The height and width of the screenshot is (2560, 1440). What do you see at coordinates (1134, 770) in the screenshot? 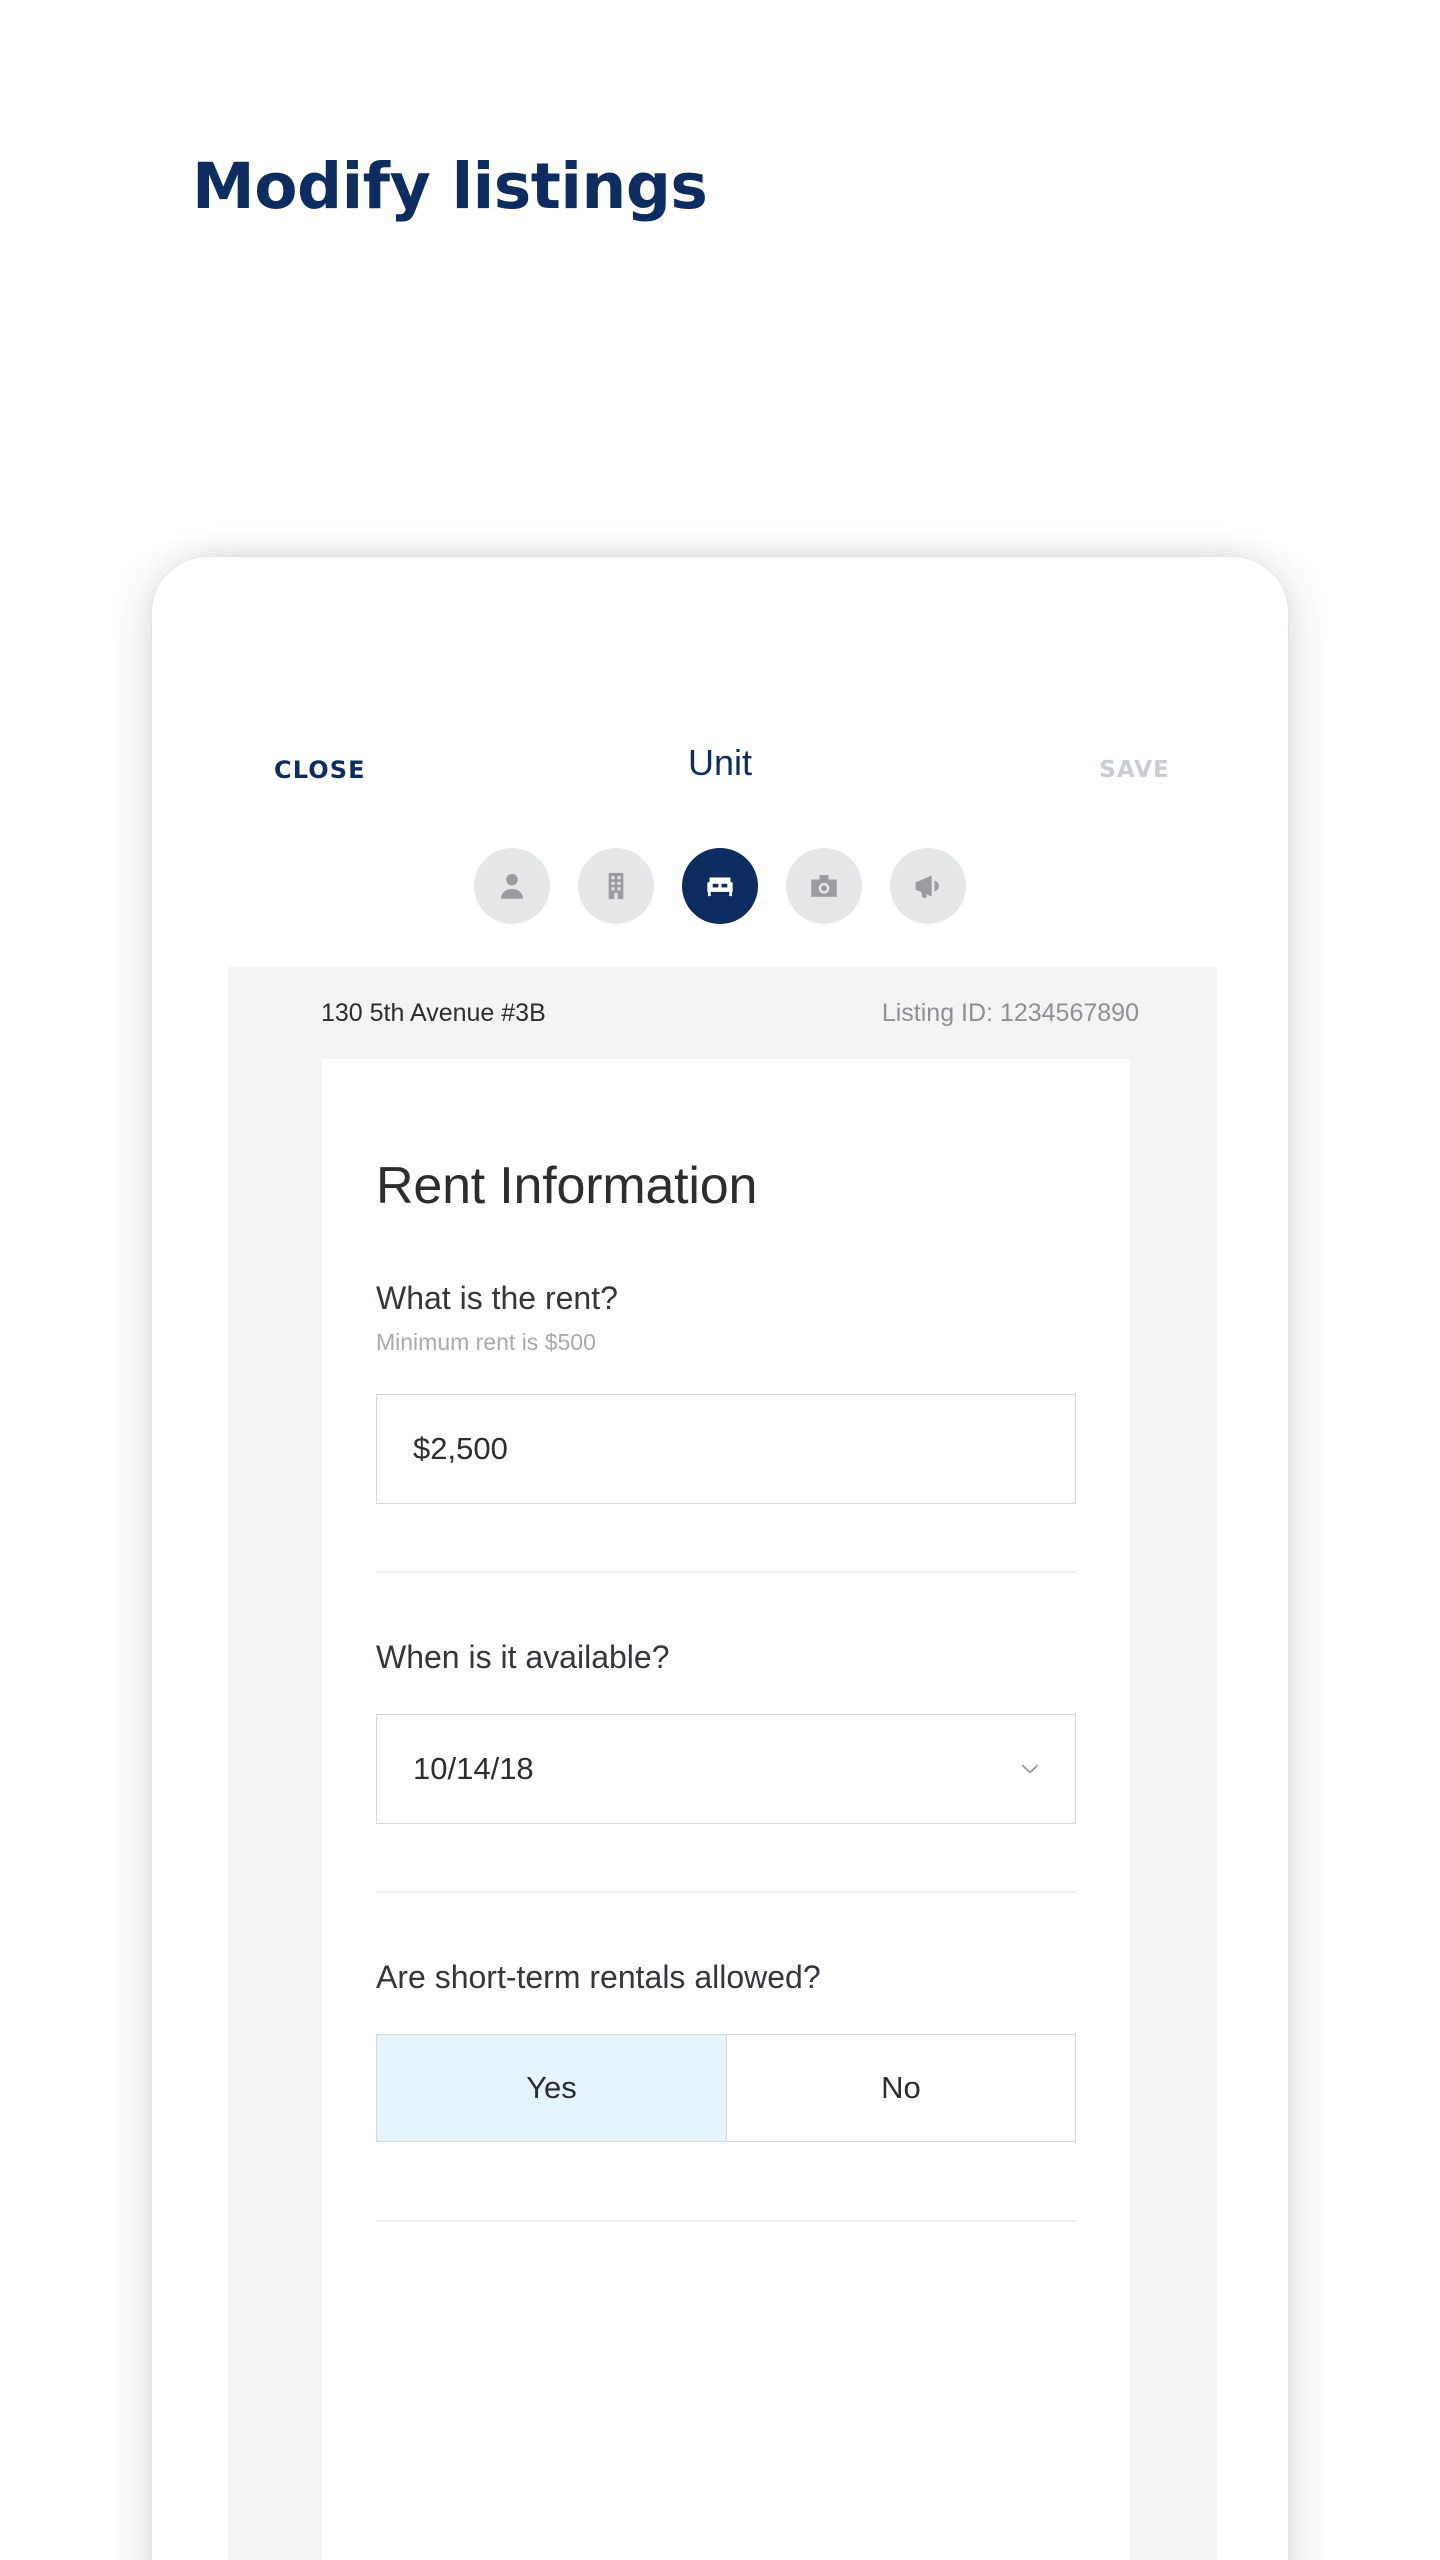
I see `save-button: SAVE` at bounding box center [1134, 770].